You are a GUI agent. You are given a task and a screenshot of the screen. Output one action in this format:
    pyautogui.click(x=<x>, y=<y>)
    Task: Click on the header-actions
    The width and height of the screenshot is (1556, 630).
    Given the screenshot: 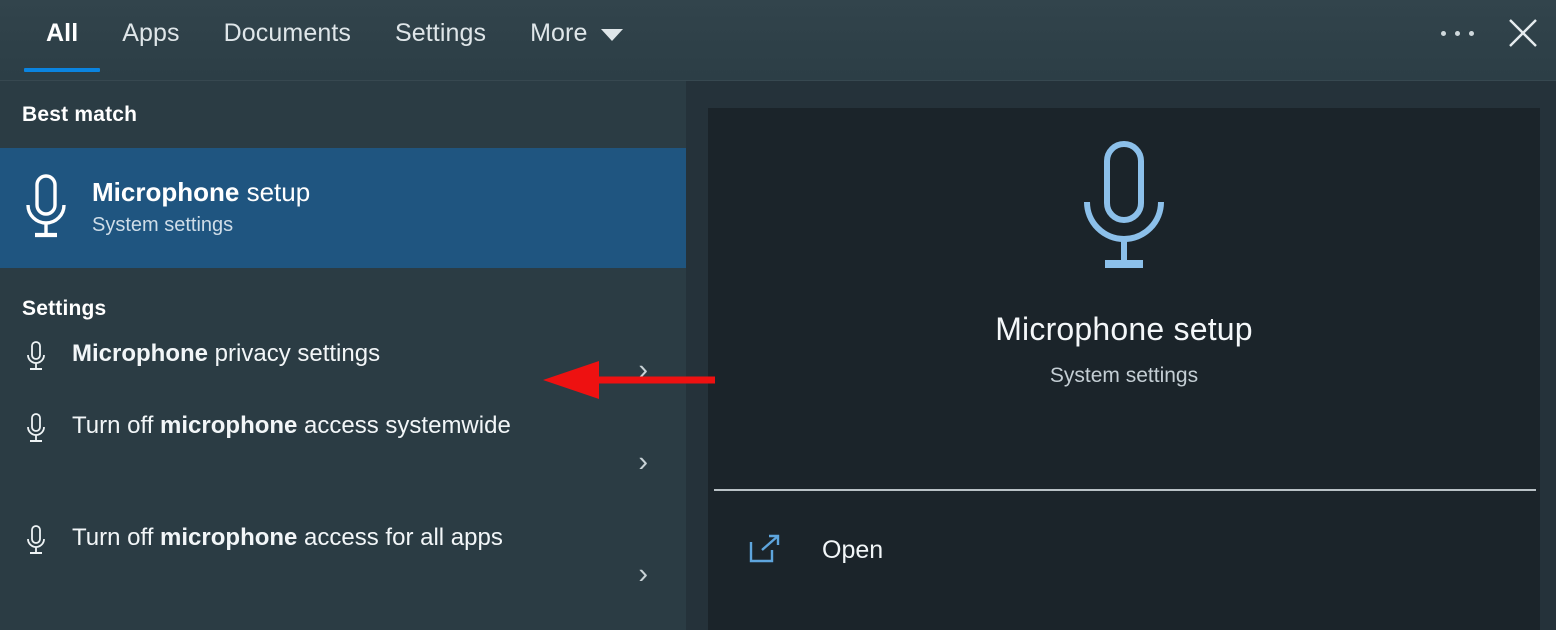 What is the action you would take?
    pyautogui.click(x=1490, y=33)
    